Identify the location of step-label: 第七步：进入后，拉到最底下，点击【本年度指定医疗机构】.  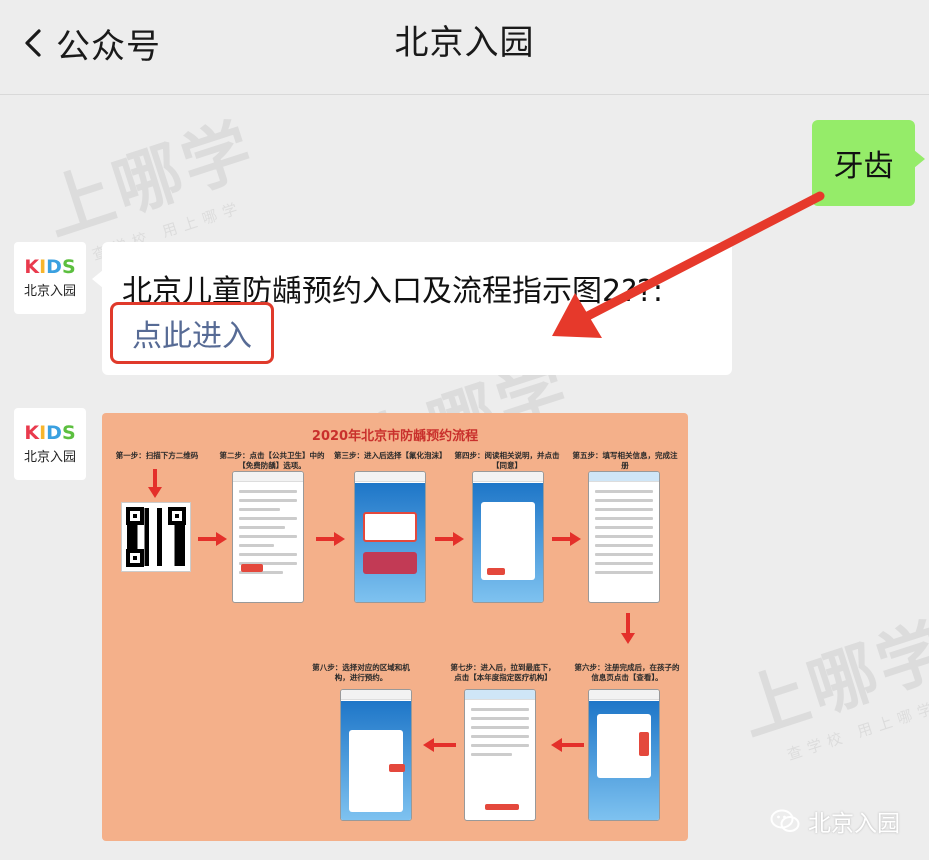
(503, 672).